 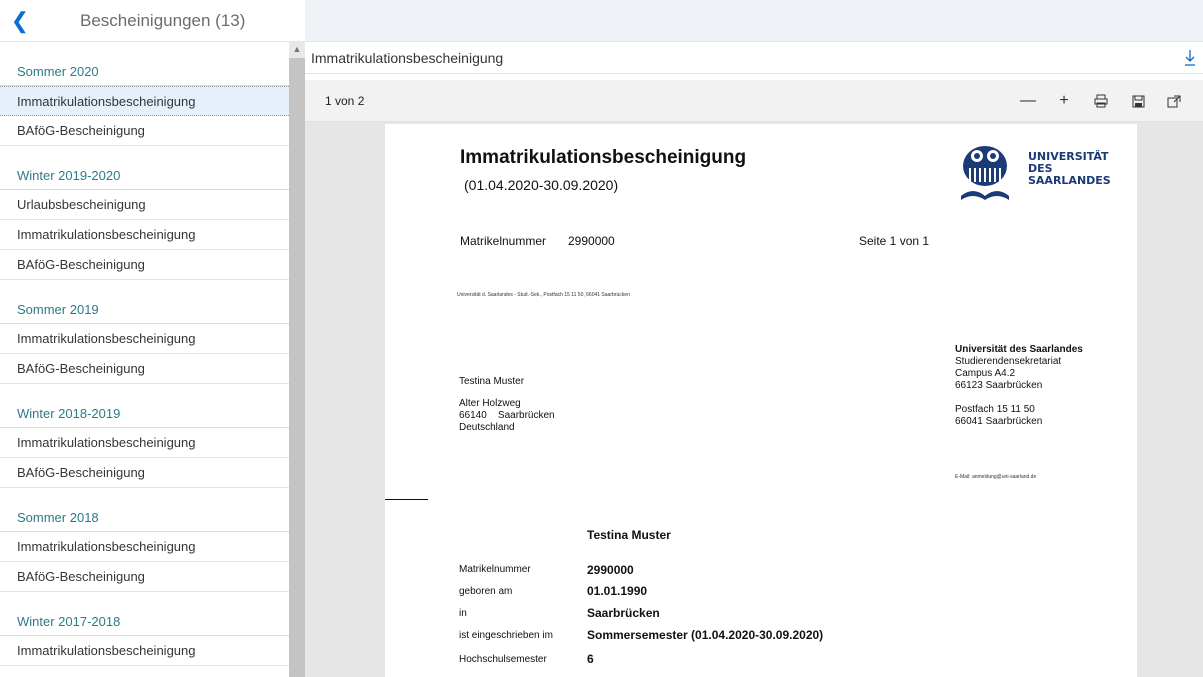 I want to click on matrikel-value: 2990000, so click(x=591, y=241).